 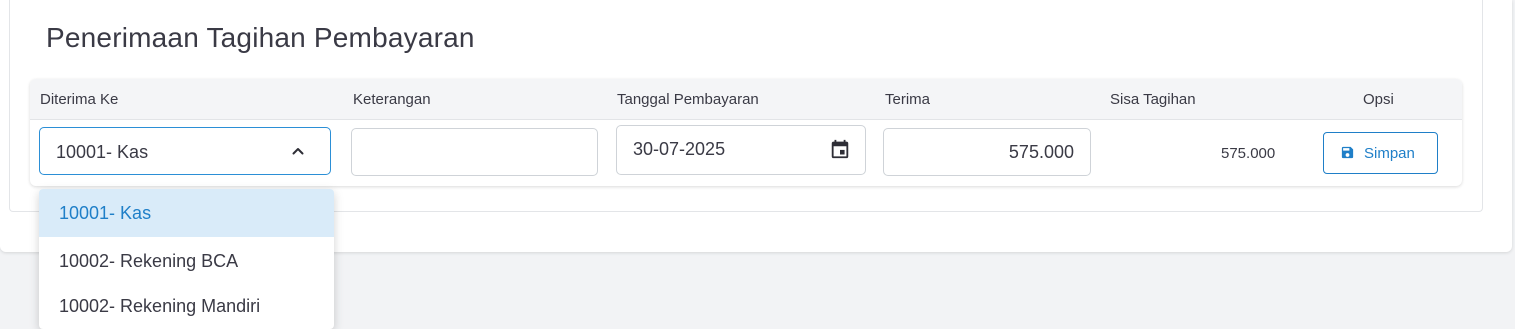 What do you see at coordinates (1153, 99) in the screenshot?
I see `header-sisa-tagihan: Sisa Tagihan` at bounding box center [1153, 99].